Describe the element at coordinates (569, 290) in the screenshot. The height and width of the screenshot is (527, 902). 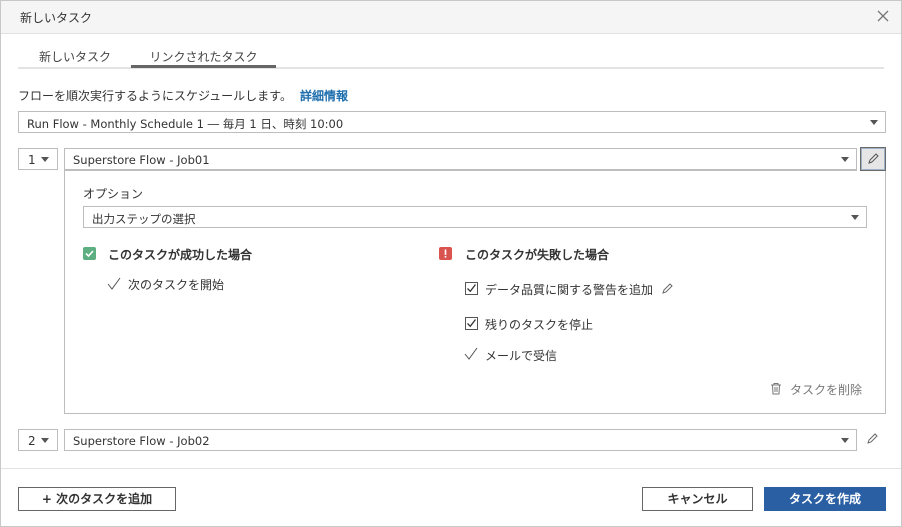
I see `data-quality-warning-label: データ品質に関する警告を追加` at that location.